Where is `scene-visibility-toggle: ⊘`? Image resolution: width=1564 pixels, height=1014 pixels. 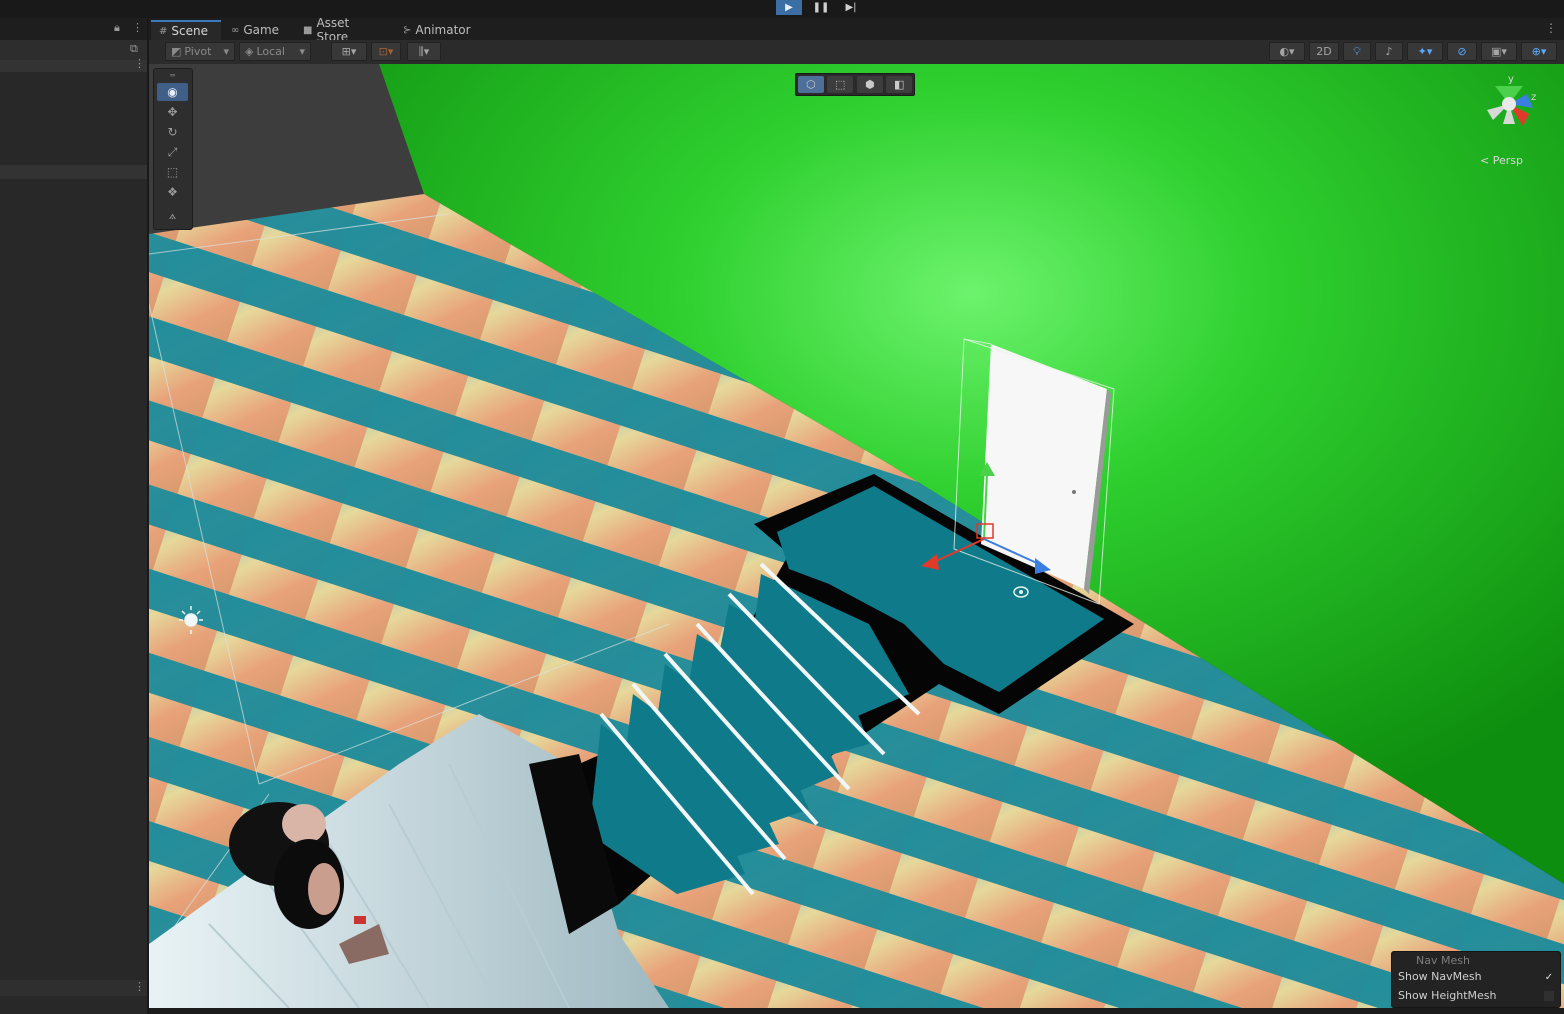 scene-visibility-toggle: ⊘ is located at coordinates (1462, 51).